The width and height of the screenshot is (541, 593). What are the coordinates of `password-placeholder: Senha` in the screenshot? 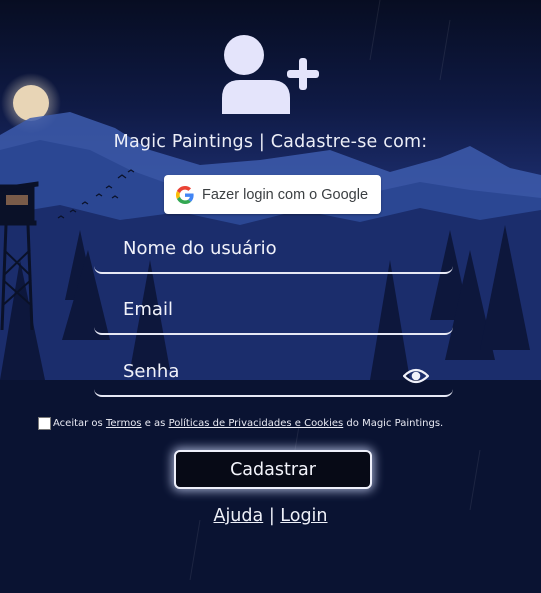 It's located at (151, 371).